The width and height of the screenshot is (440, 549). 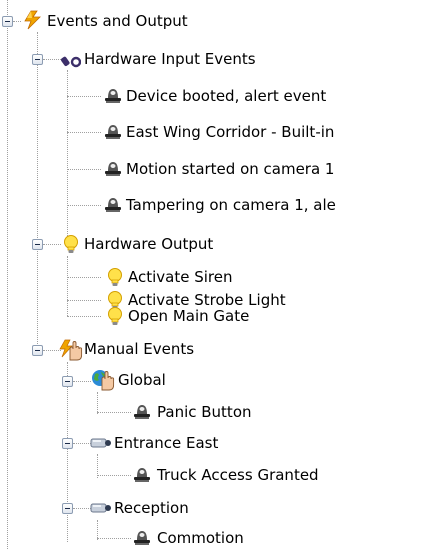 What do you see at coordinates (170, 59) in the screenshot?
I see `tree-node-label: Hardware Input Events` at bounding box center [170, 59].